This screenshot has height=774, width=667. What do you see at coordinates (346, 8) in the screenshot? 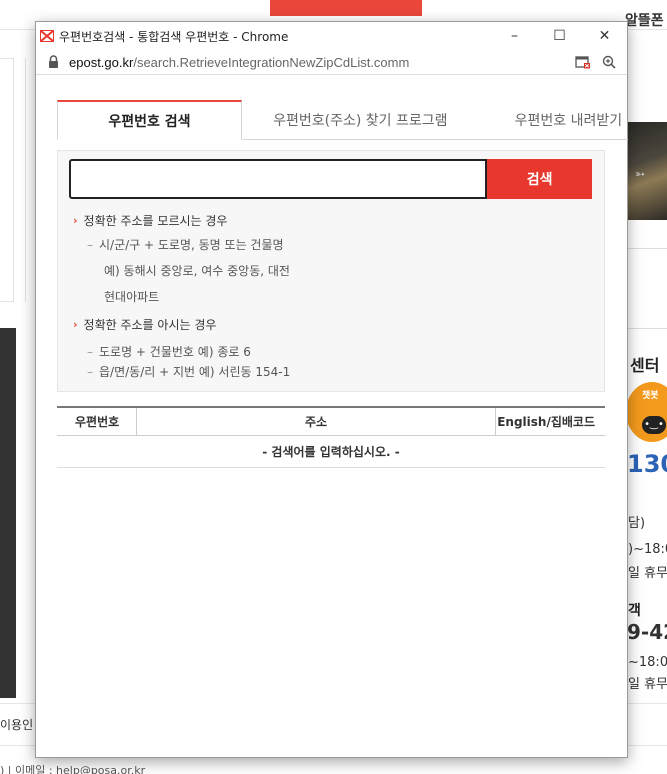
I see `background-active-tab` at bounding box center [346, 8].